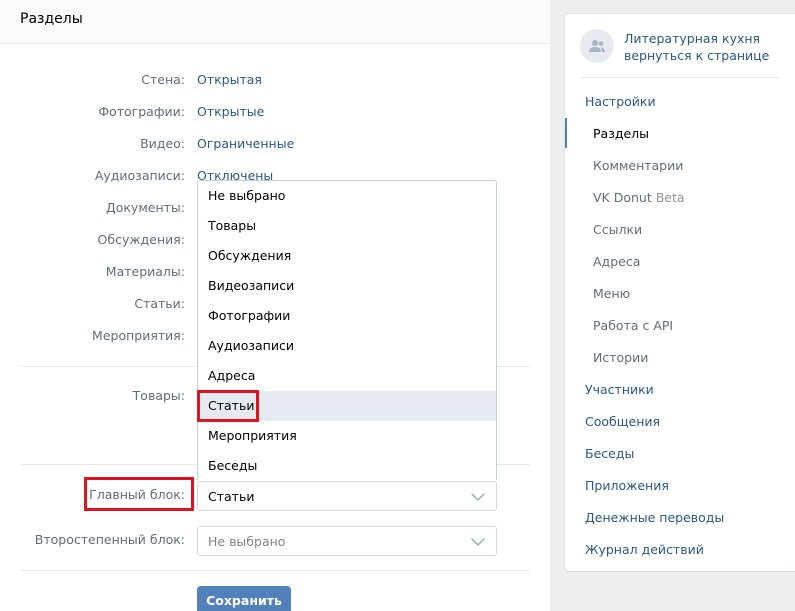 This screenshot has height=611, width=795. Describe the element at coordinates (230, 111) in the screenshot. I see `row-value-photos: Открытые` at that location.